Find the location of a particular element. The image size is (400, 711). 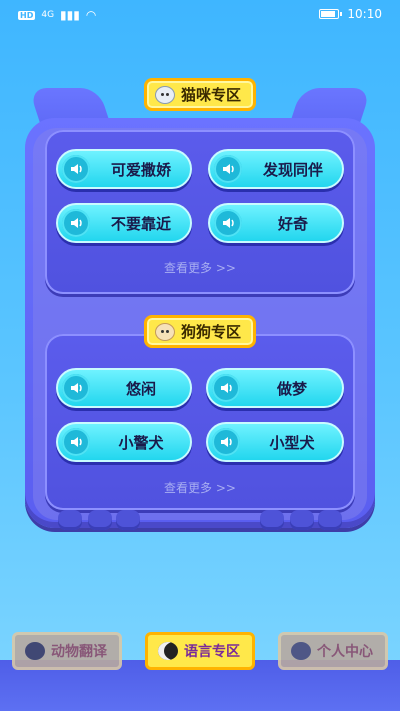

sound-button-label: 可爱撒娇 is located at coordinates (140, 169).